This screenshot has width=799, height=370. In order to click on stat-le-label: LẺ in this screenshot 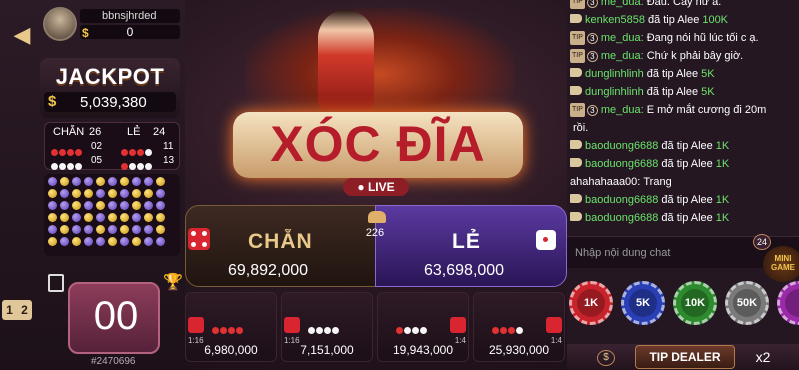, I will do `click(134, 132)`.